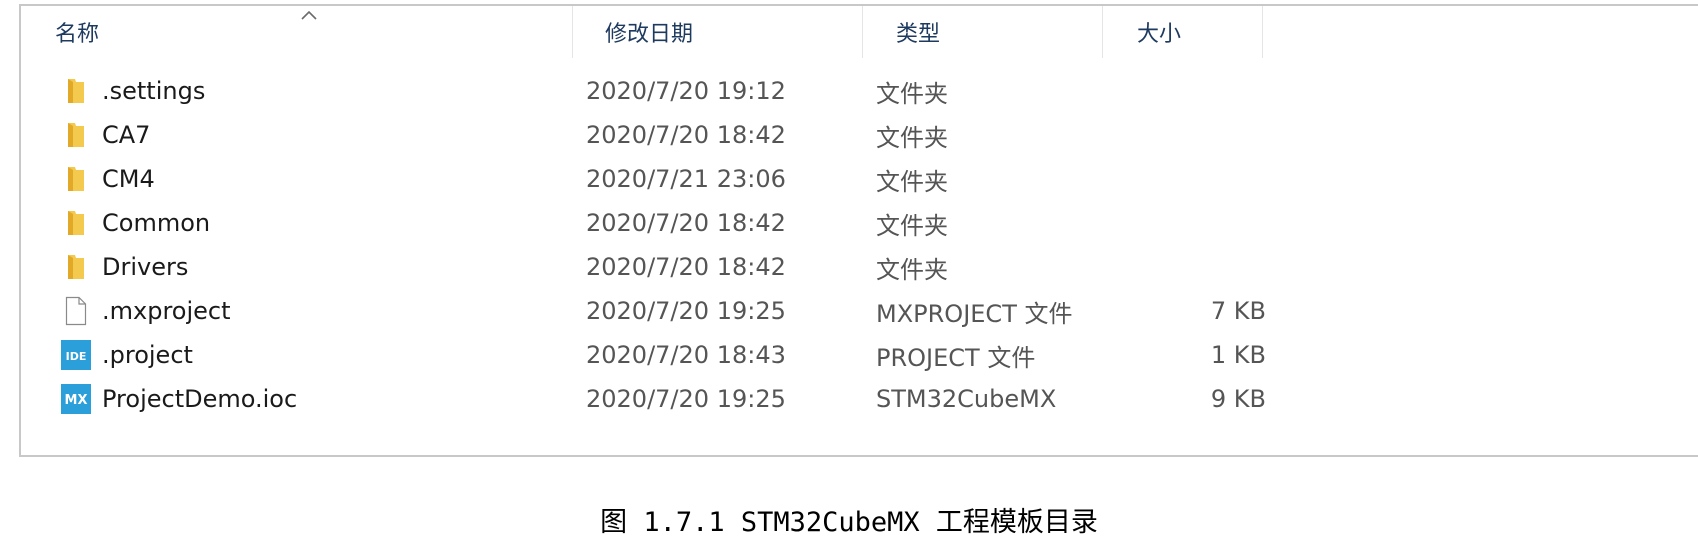 This screenshot has width=1698, height=545. Describe the element at coordinates (859, 135) in the screenshot. I see `file-row: CA7 2020/7/20 18:42 文件夹` at that location.